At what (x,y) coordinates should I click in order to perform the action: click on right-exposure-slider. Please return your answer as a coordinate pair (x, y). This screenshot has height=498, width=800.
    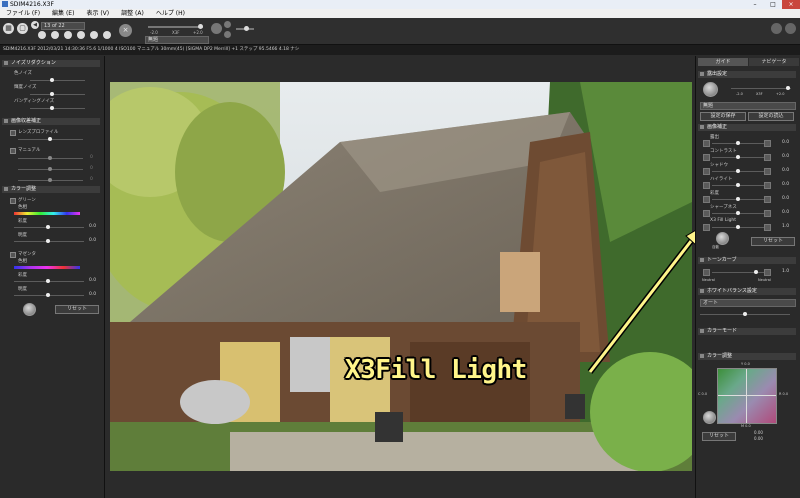
    Looking at the image, I should click on (761, 88).